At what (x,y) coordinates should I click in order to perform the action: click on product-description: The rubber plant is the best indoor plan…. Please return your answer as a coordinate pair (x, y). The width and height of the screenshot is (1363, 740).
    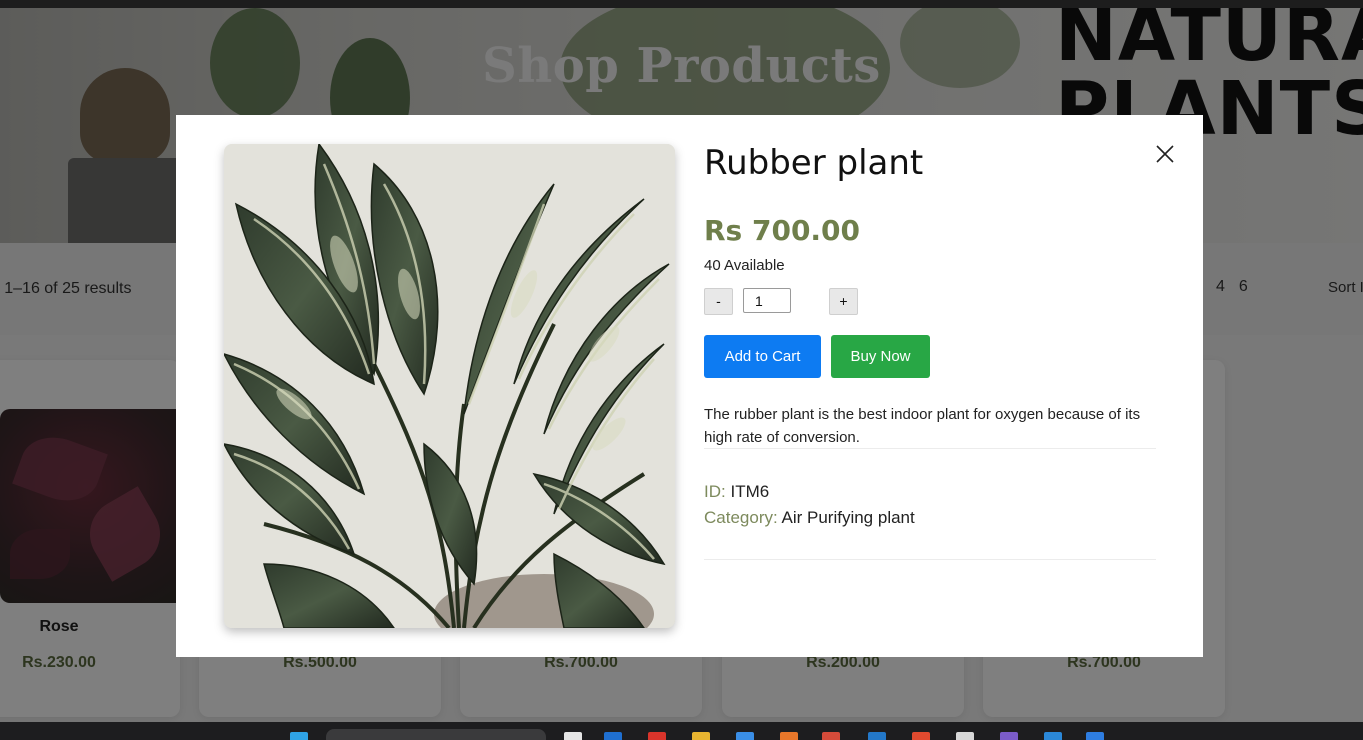
    Looking at the image, I should click on (922, 426).